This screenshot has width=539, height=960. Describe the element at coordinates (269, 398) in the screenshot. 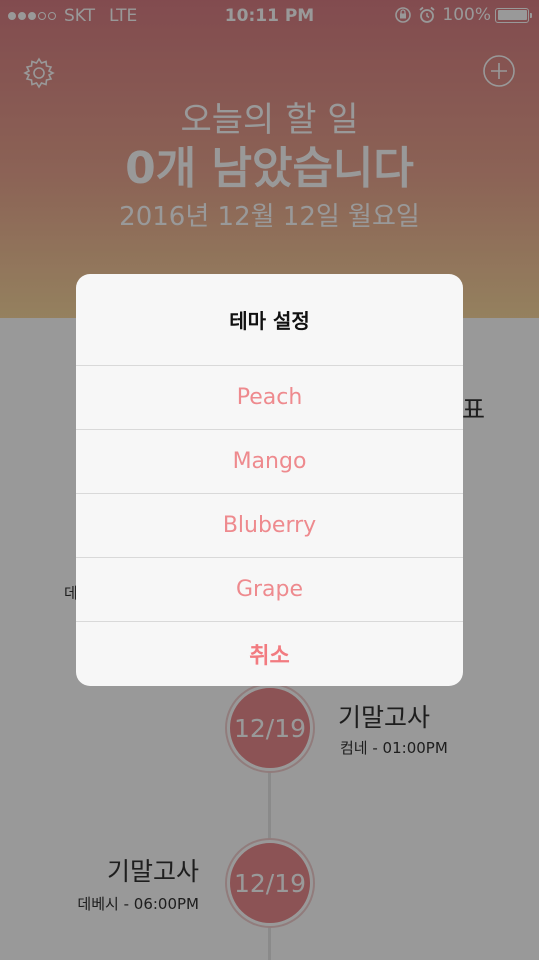

I see `theme-option-peach: Peach` at that location.